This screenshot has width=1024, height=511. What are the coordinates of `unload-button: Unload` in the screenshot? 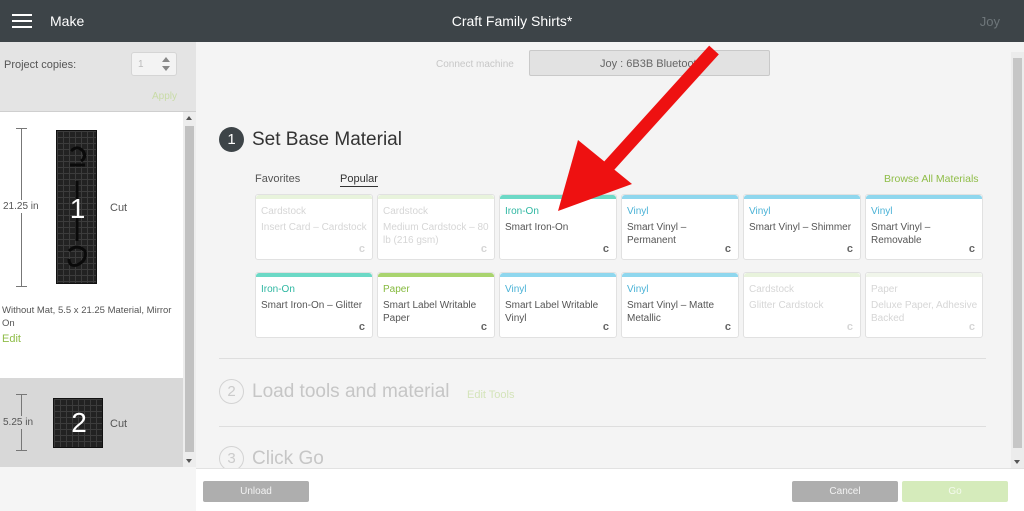 It's located at (256, 491).